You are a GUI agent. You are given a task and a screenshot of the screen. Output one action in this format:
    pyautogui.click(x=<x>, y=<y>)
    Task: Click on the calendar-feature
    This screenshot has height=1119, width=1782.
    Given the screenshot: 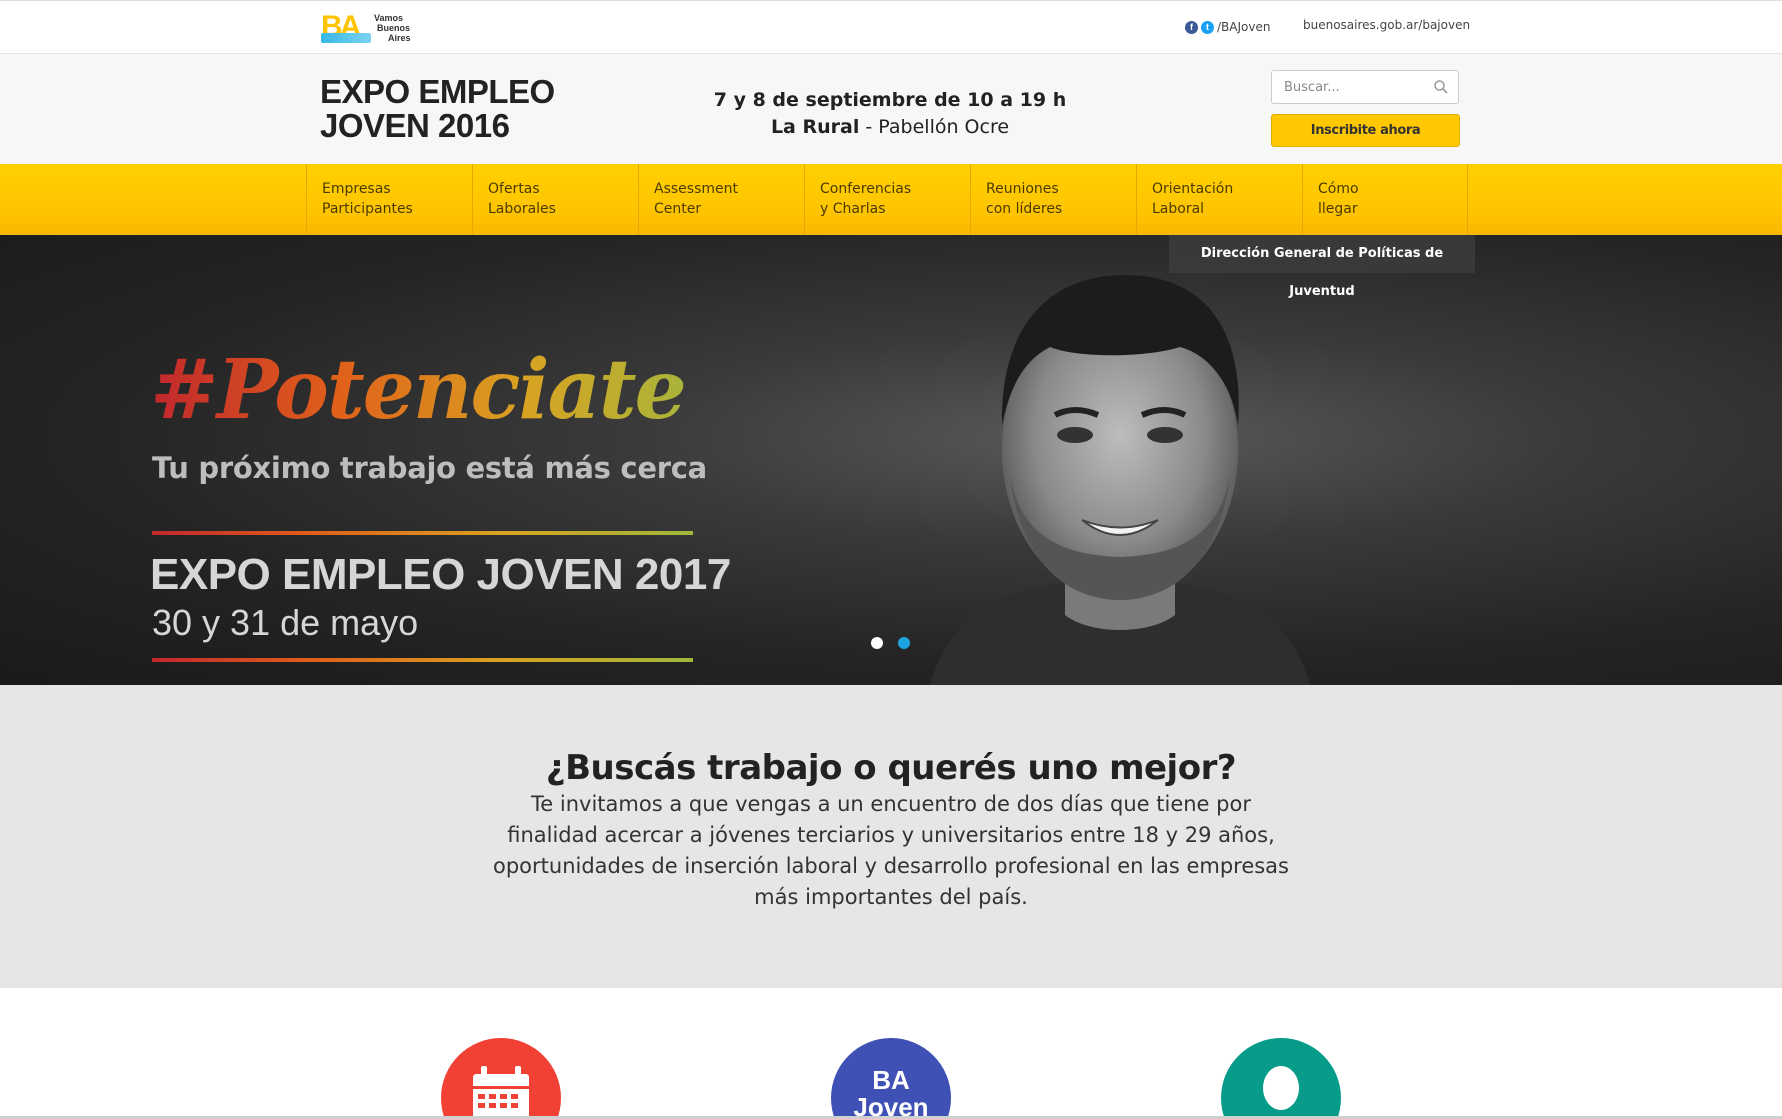 What is the action you would take?
    pyautogui.click(x=501, y=1078)
    